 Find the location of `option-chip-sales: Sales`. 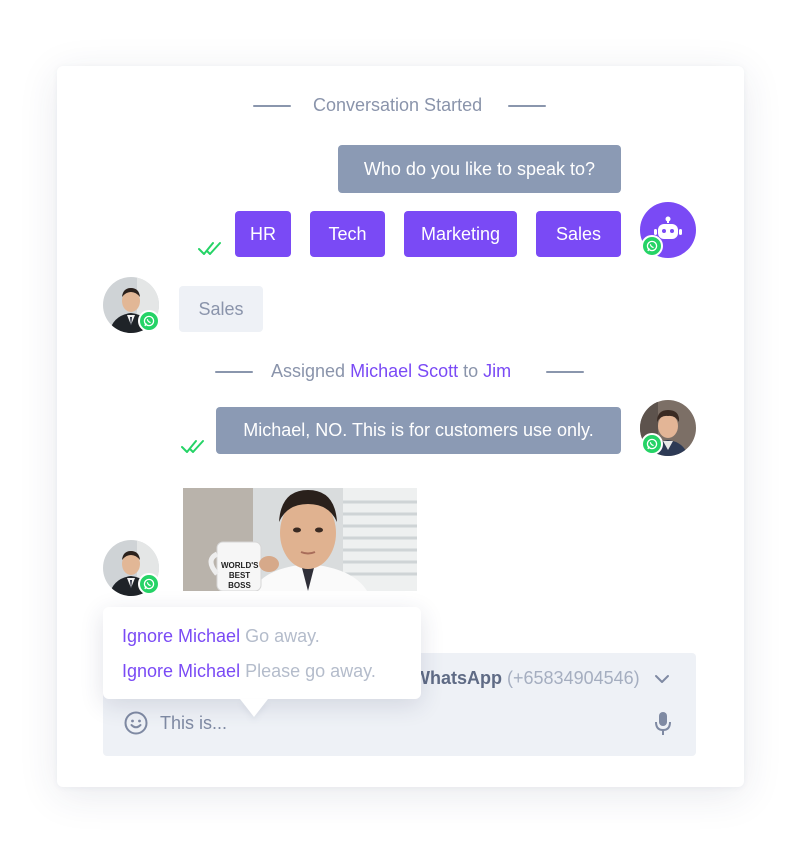

option-chip-sales: Sales is located at coordinates (578, 234).